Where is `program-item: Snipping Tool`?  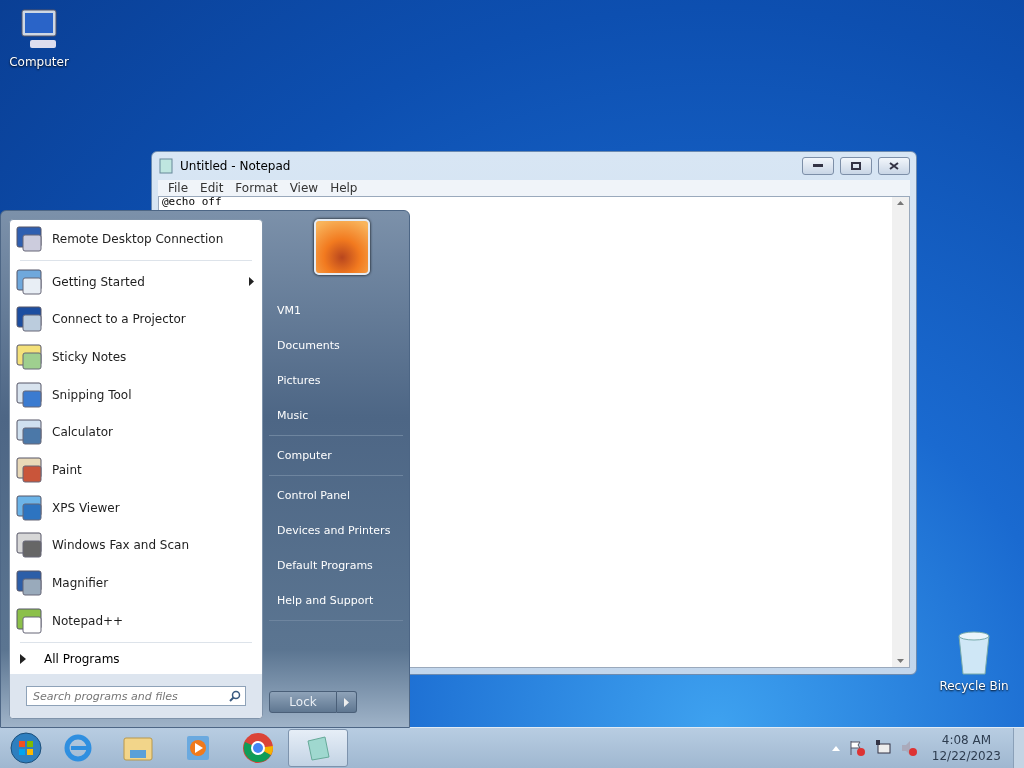 program-item: Snipping Tool is located at coordinates (136, 394).